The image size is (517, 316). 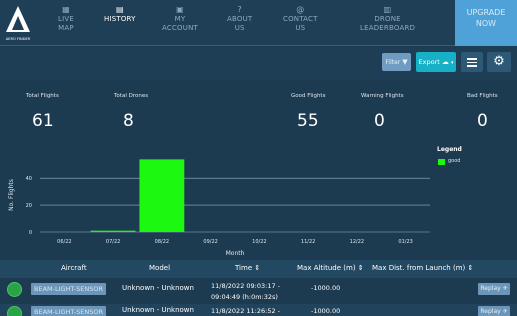 I want to click on bad-flights-value: 0, so click(x=482, y=121).